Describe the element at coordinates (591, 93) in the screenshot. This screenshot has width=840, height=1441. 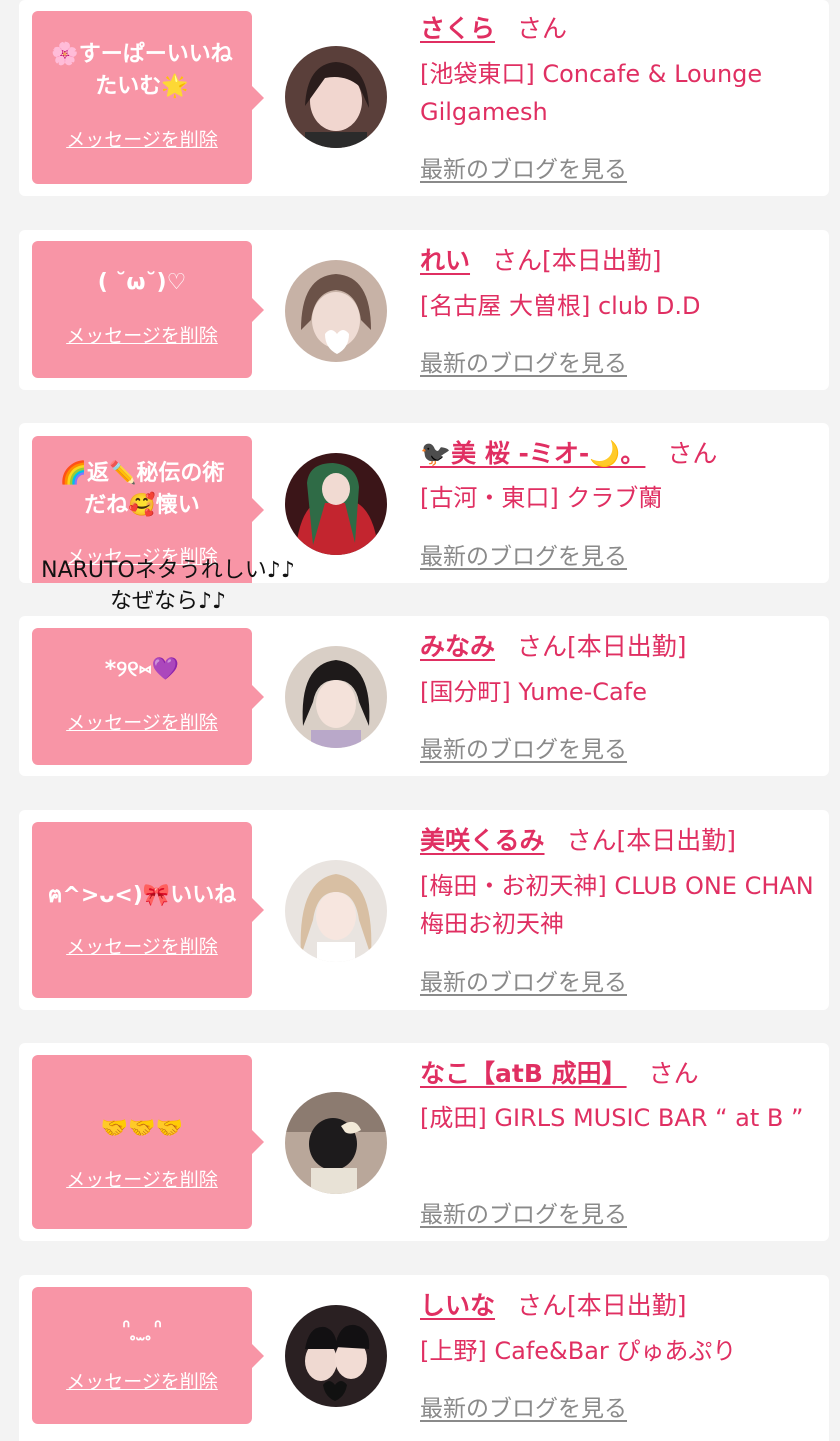
I see `store-name: [池袋東口] Concafe & Lounge Gilgamesh` at that location.